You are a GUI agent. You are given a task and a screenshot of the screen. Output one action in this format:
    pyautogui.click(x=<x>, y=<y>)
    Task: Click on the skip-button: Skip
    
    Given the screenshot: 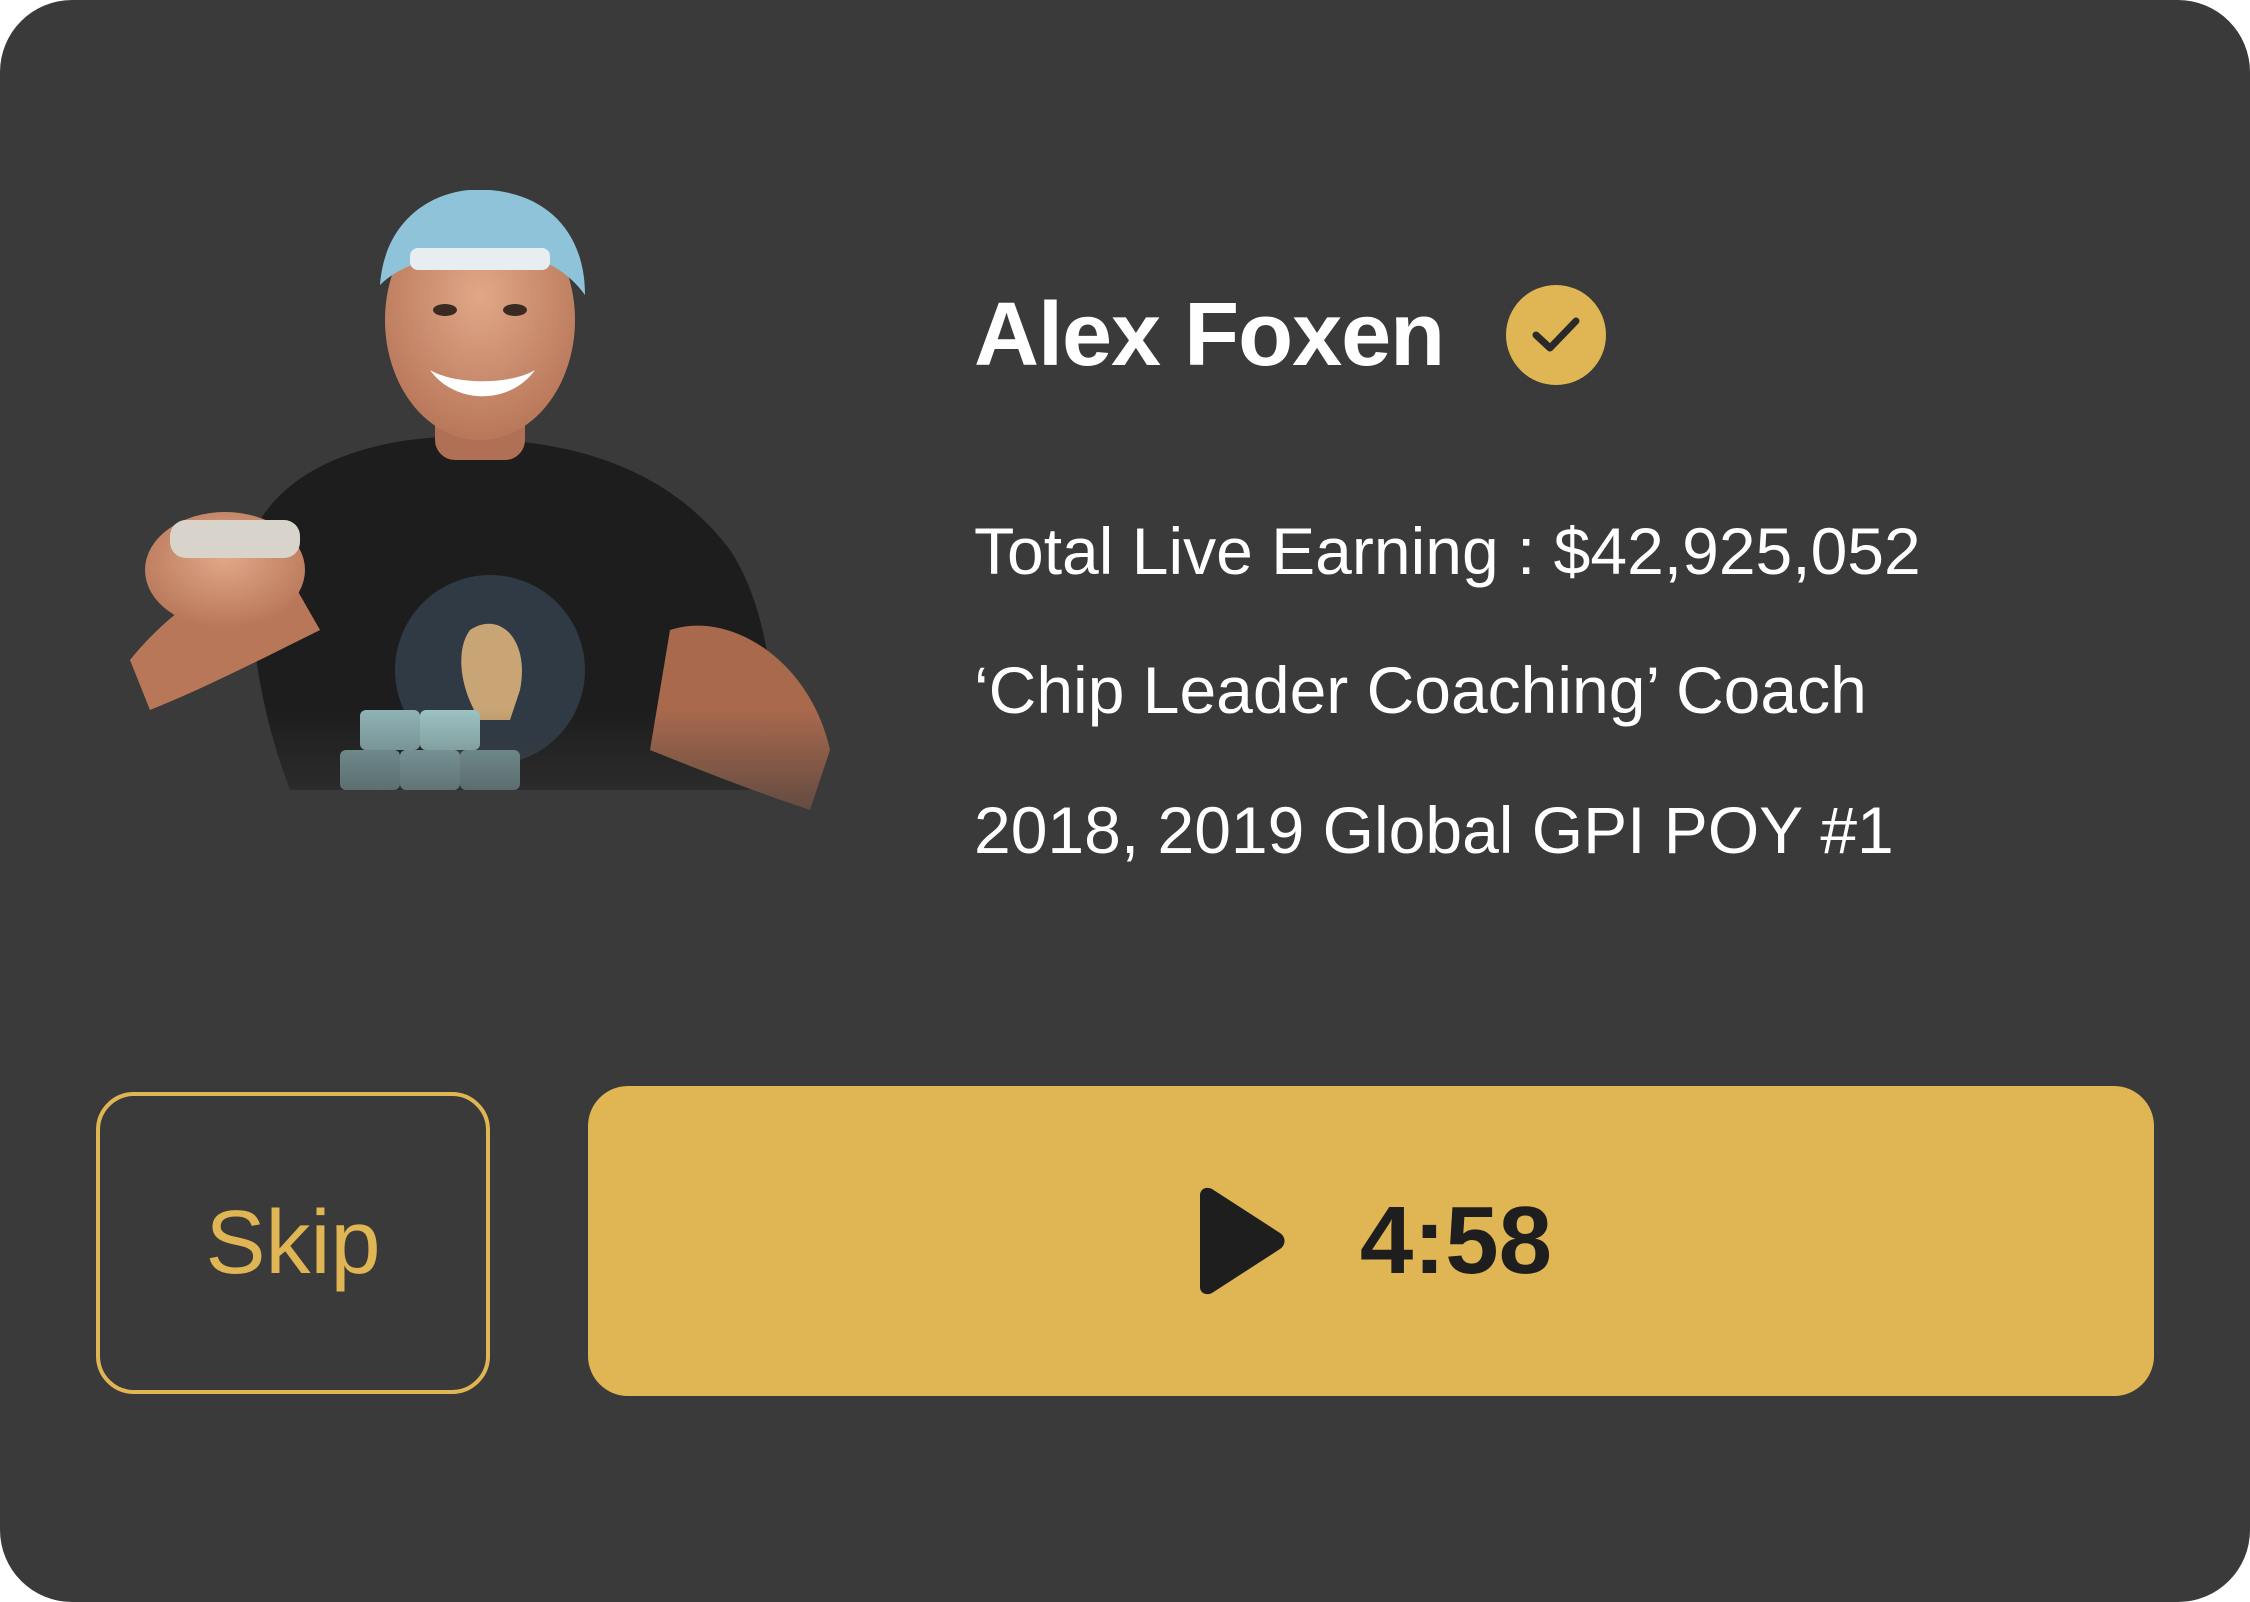 What is the action you would take?
    pyautogui.click(x=293, y=1243)
    